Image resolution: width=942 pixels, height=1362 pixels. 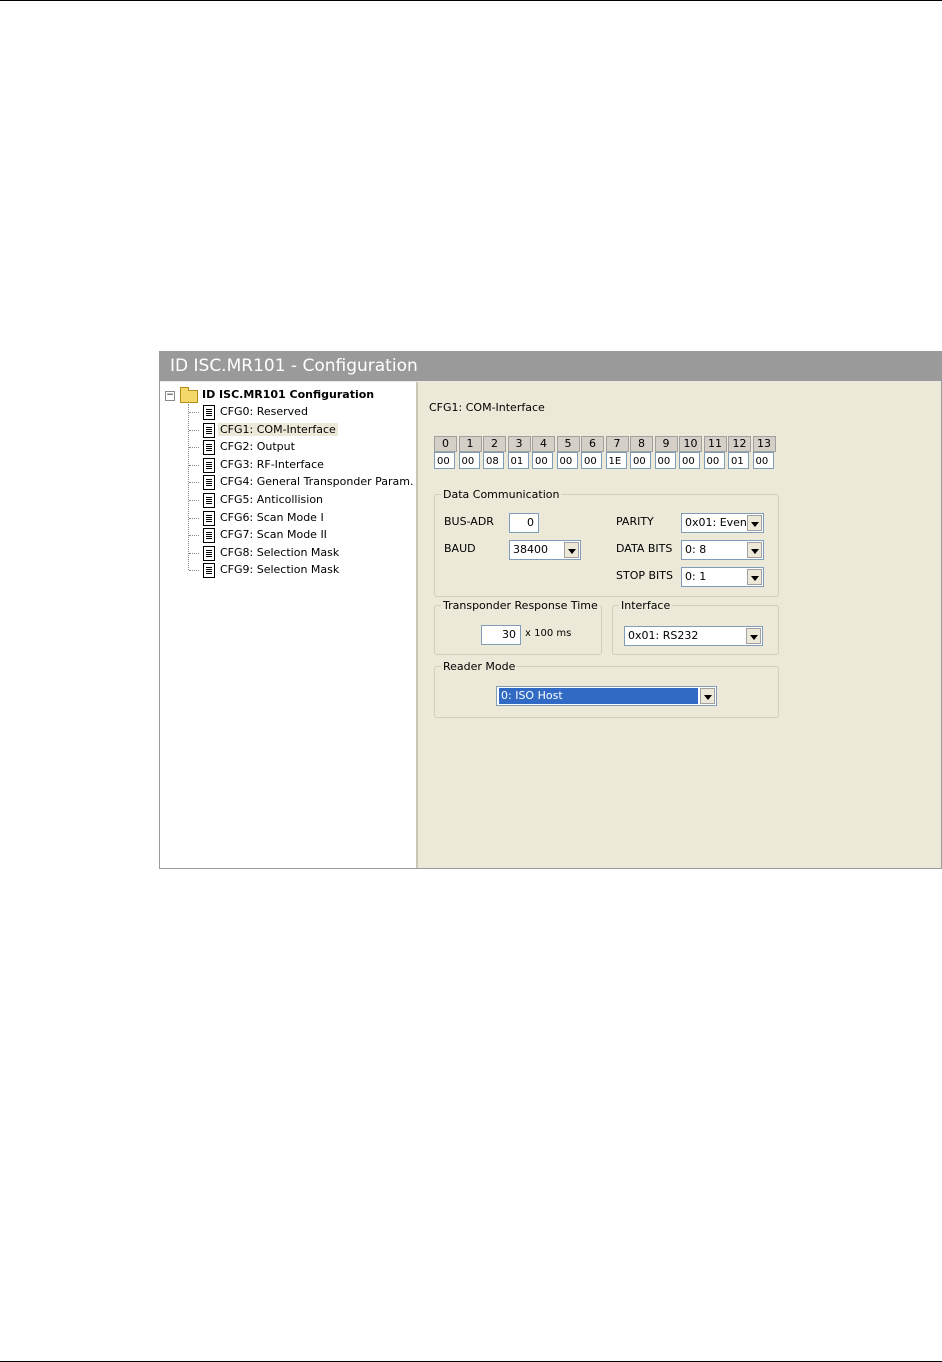 What do you see at coordinates (764, 444) in the screenshot?
I see `byte-index-header: 13` at bounding box center [764, 444].